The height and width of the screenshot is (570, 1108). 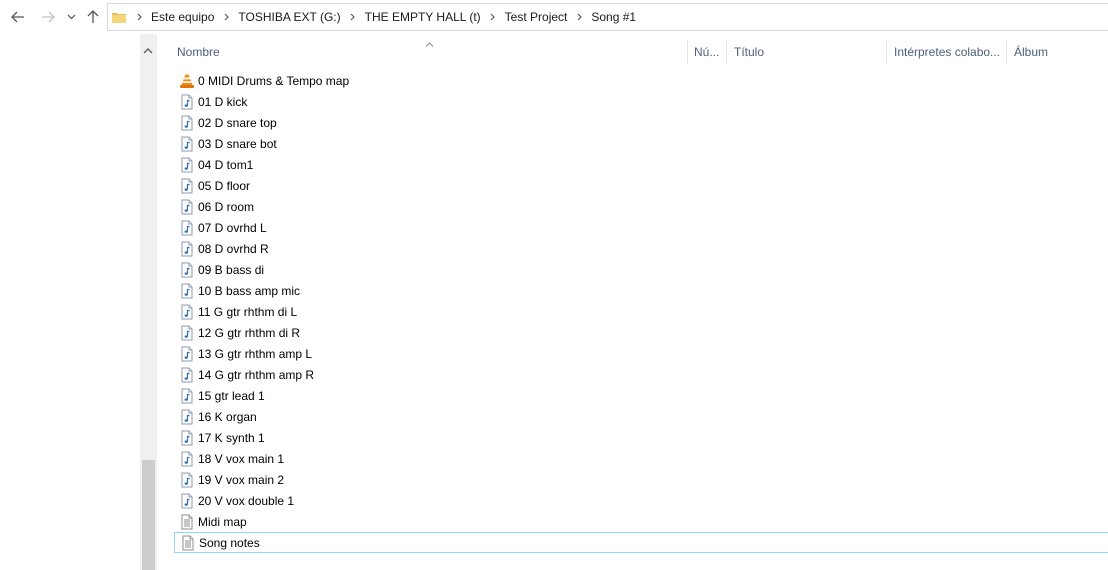 What do you see at coordinates (233, 248) in the screenshot?
I see `file-name: 08 D ovrhd R` at bounding box center [233, 248].